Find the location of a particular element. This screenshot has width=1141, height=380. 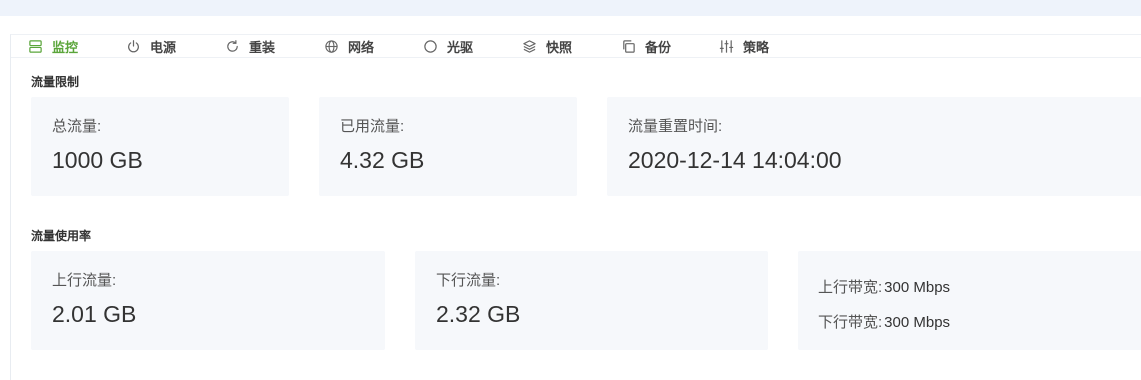

used-traffic-card: 已用流量: 4.32 GB is located at coordinates (448, 146).